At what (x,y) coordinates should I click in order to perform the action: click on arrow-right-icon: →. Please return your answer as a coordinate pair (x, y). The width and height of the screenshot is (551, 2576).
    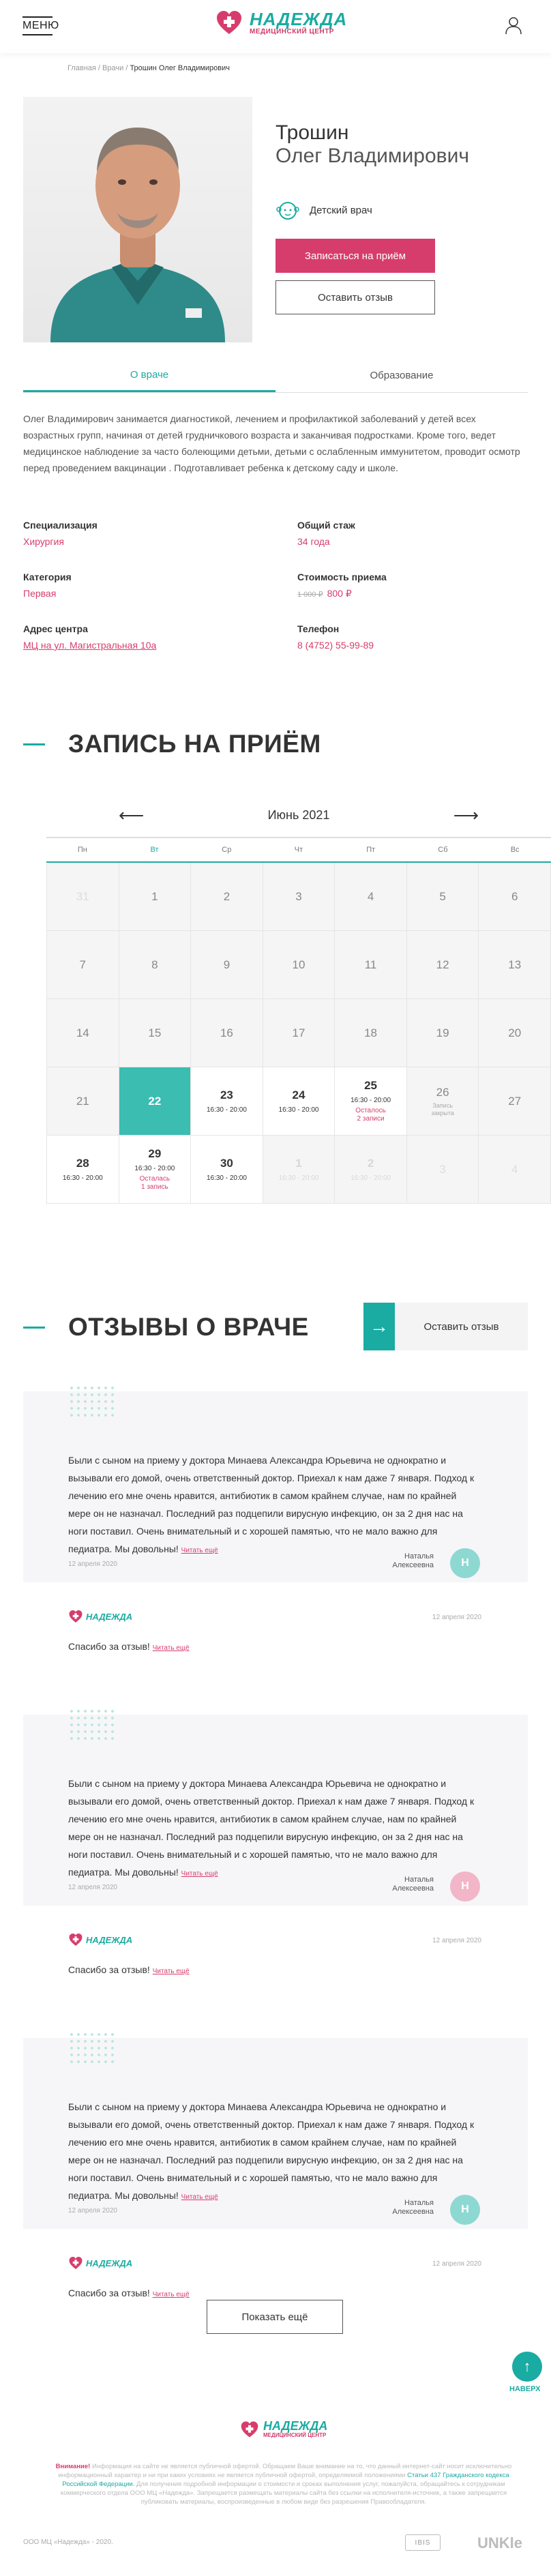
    Looking at the image, I should click on (379, 1326).